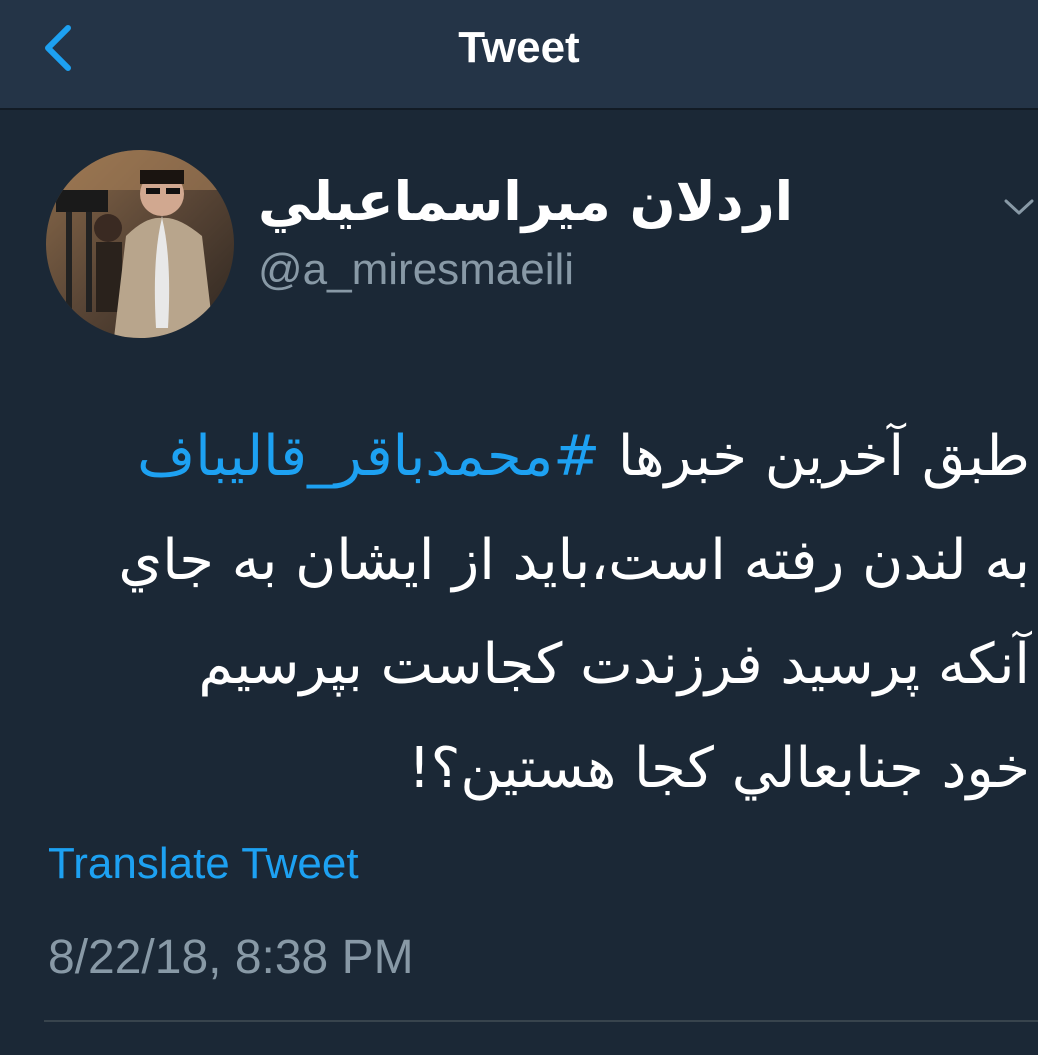 This screenshot has height=1055, width=1038. I want to click on chevron-down-icon, so click(1019, 207).